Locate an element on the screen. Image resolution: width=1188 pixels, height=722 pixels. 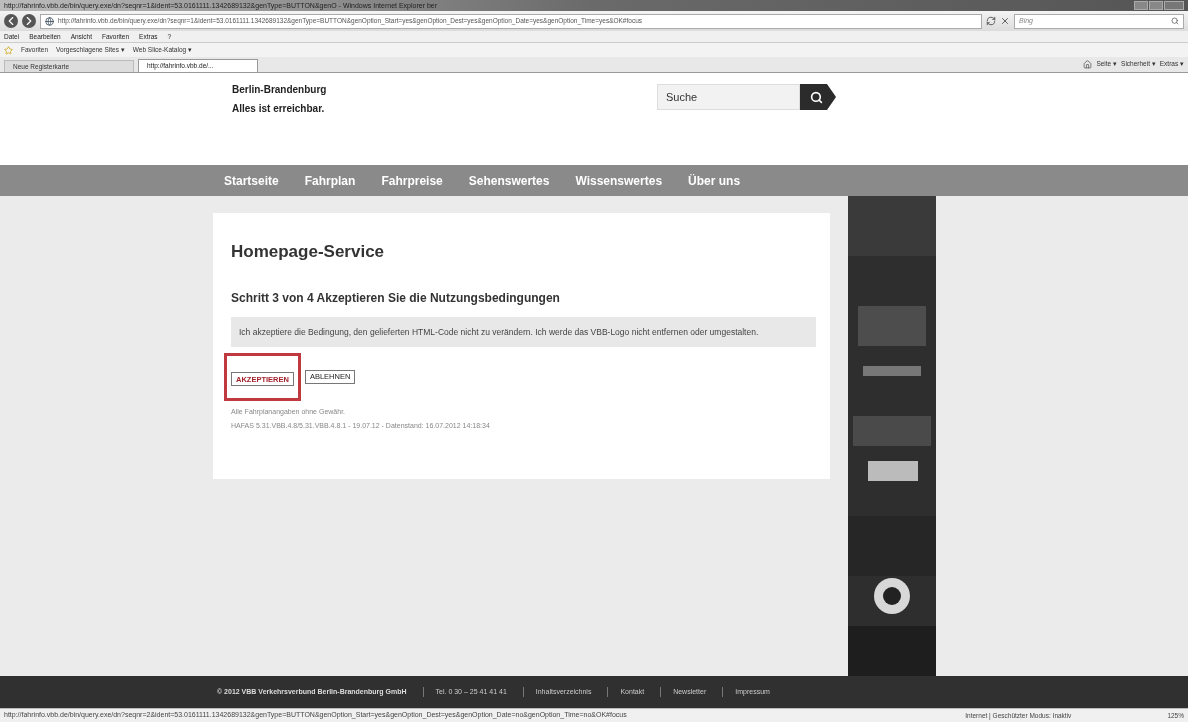
step-heading: Schritt 3 von 4 Akzeptieren Sie die Nutzungsbedingungen is located at coordinates (396, 298).